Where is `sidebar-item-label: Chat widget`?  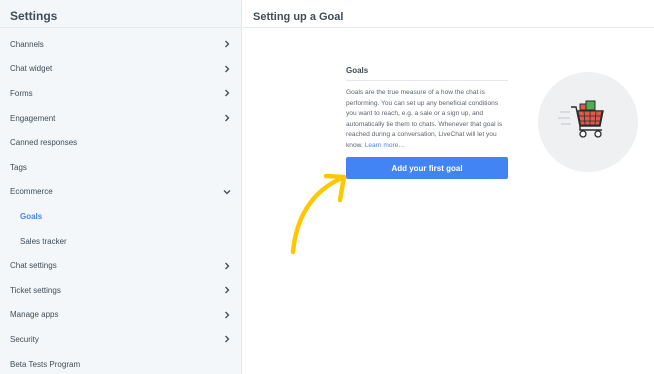
sidebar-item-label: Chat widget is located at coordinates (31, 69).